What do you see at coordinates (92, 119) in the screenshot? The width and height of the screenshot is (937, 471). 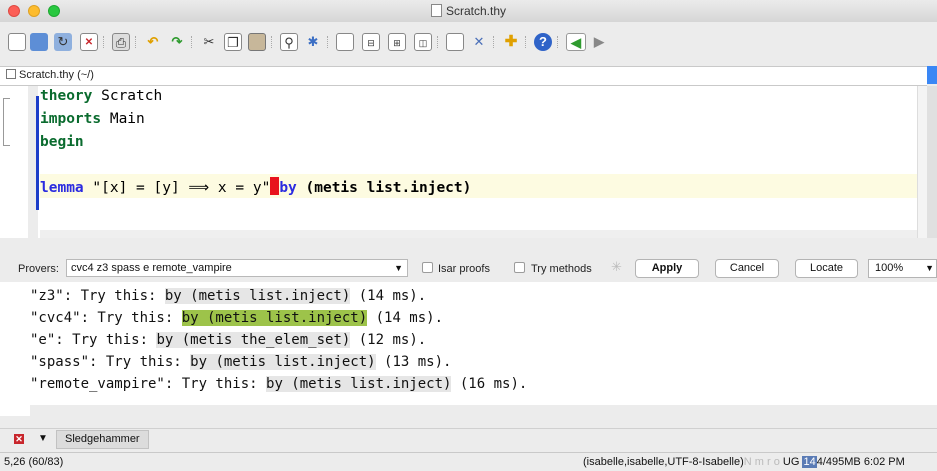 I see `code-line: imports Main` at bounding box center [92, 119].